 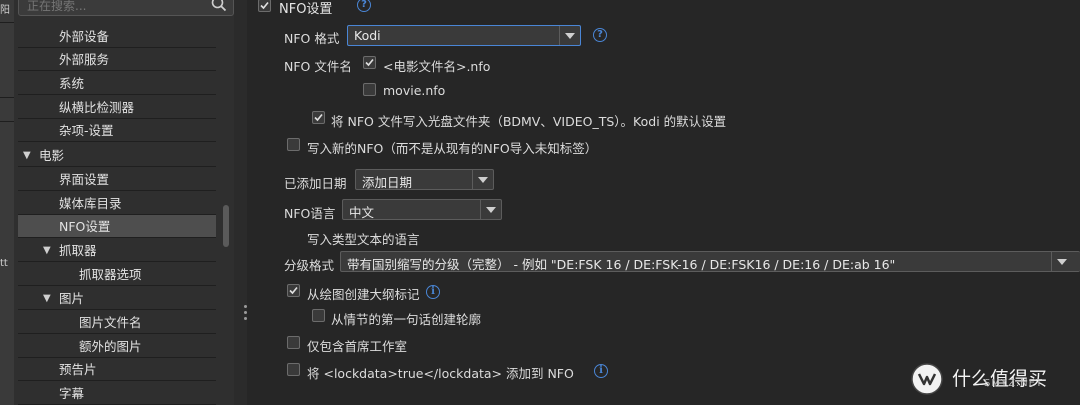 What do you see at coordinates (367, 35) in the screenshot?
I see `nfo-format-value: Kodi` at bounding box center [367, 35].